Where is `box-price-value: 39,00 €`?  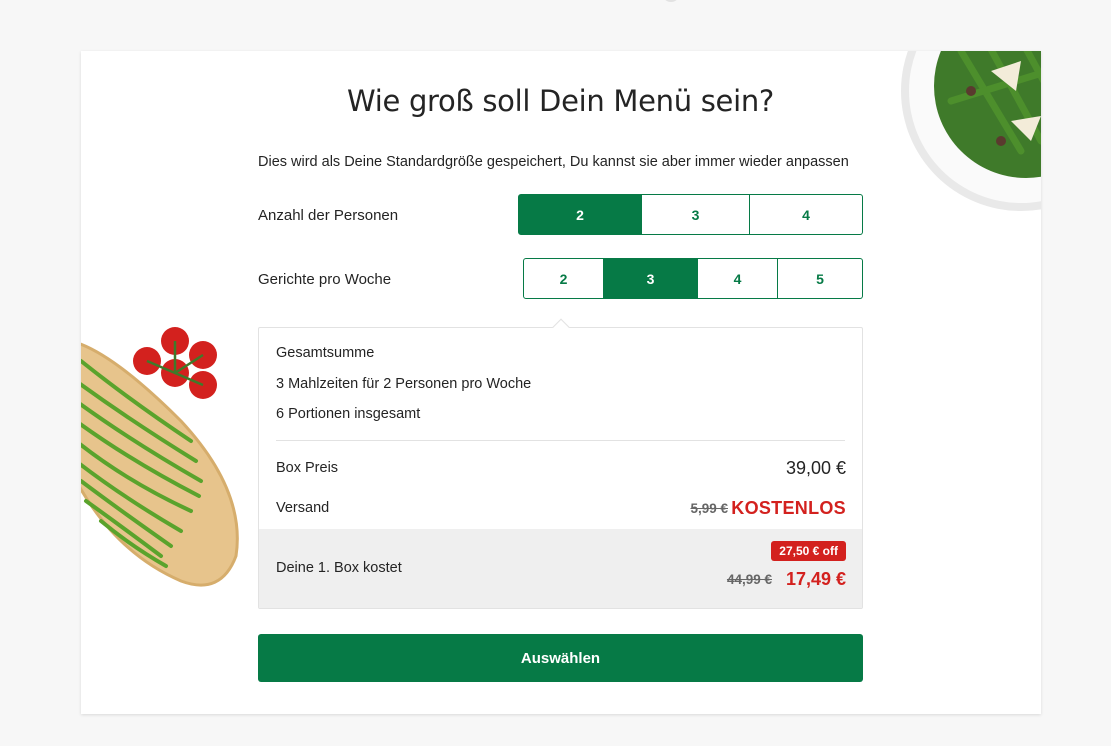
box-price-value: 39,00 € is located at coordinates (815, 468).